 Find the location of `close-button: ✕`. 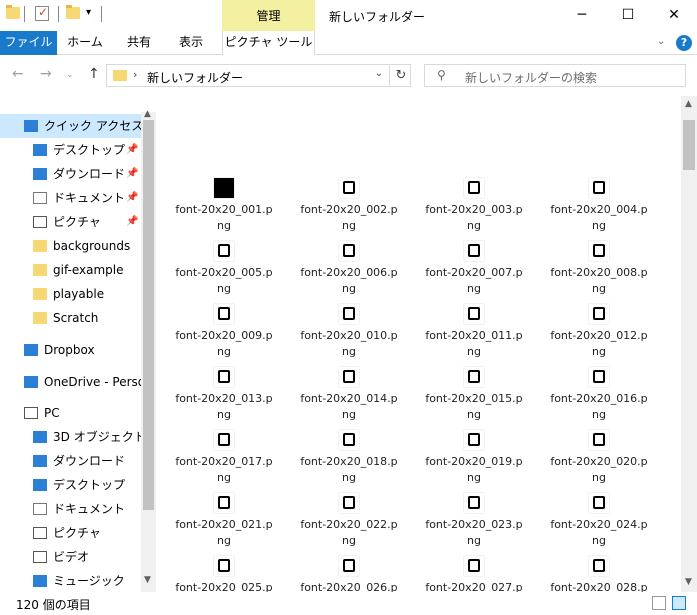

close-button: ✕ is located at coordinates (674, 15).